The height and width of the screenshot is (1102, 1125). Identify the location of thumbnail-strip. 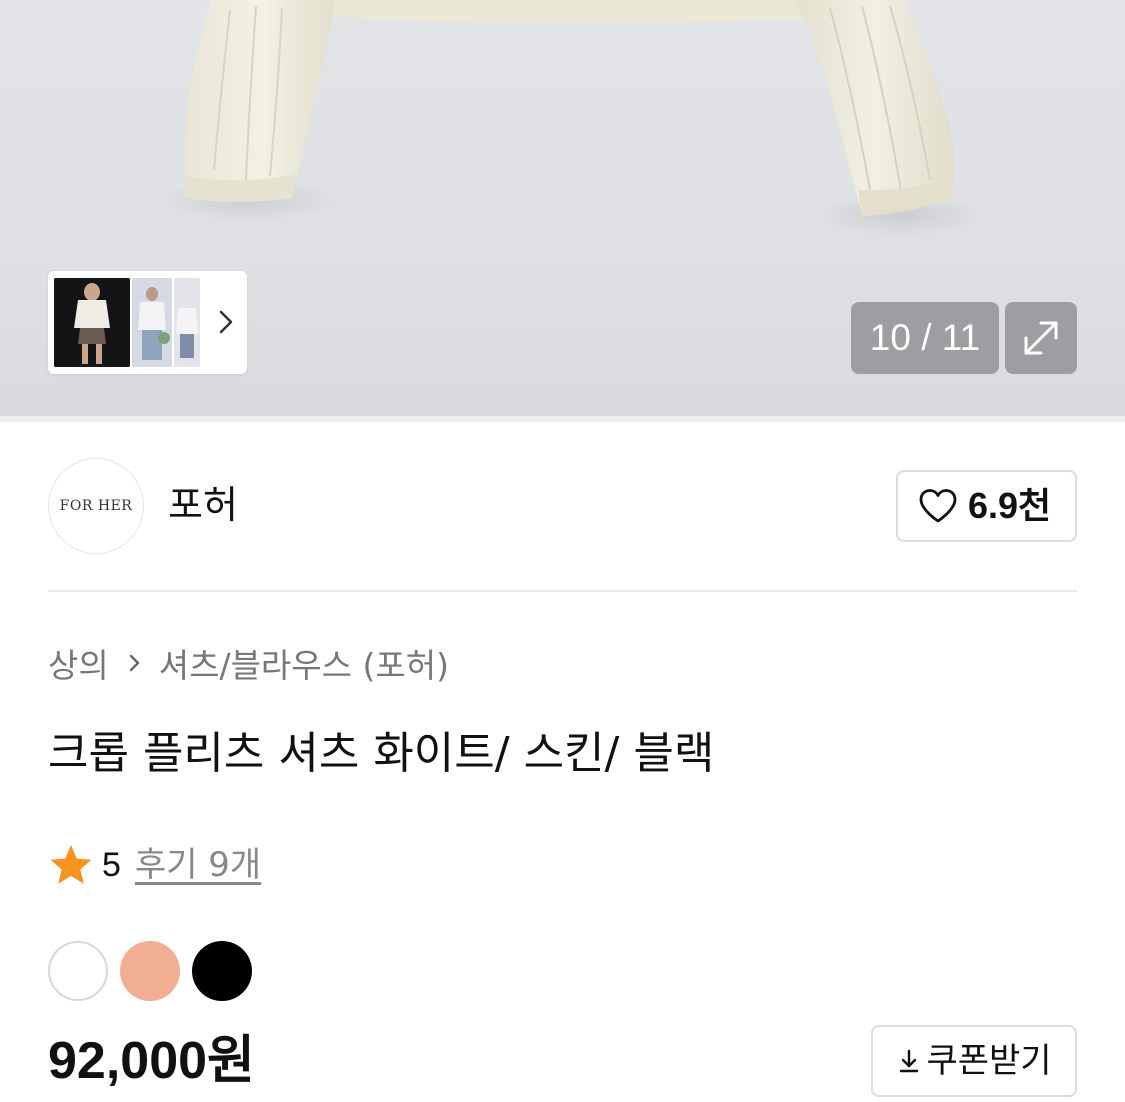
(147, 322).